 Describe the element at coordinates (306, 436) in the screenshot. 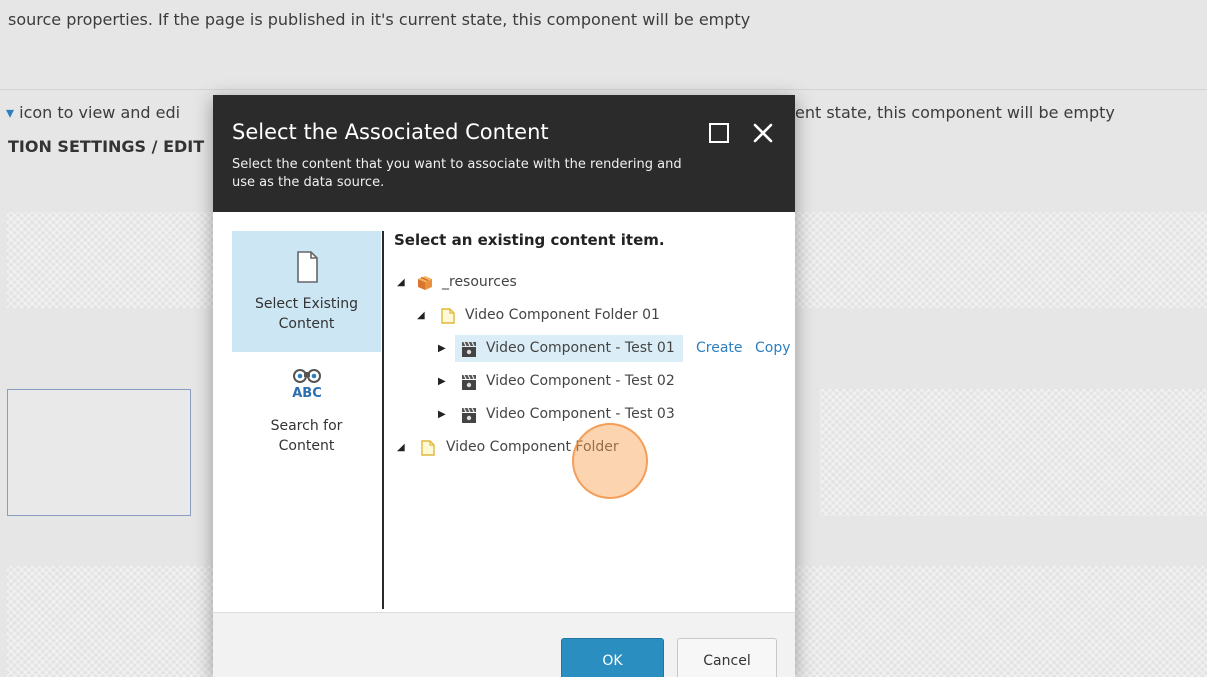

I see `nav-label: Search for Content` at that location.